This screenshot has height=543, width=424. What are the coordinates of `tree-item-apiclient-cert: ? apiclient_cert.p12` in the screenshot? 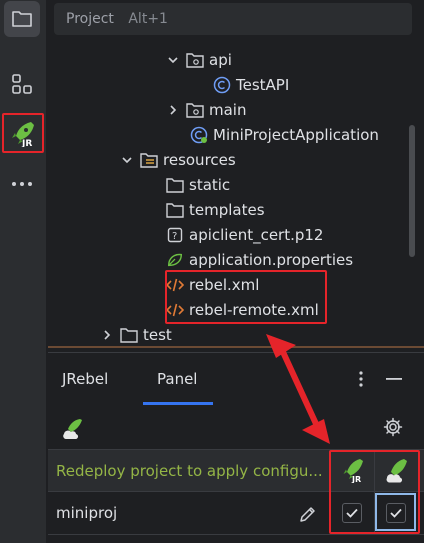 It's located at (244, 234).